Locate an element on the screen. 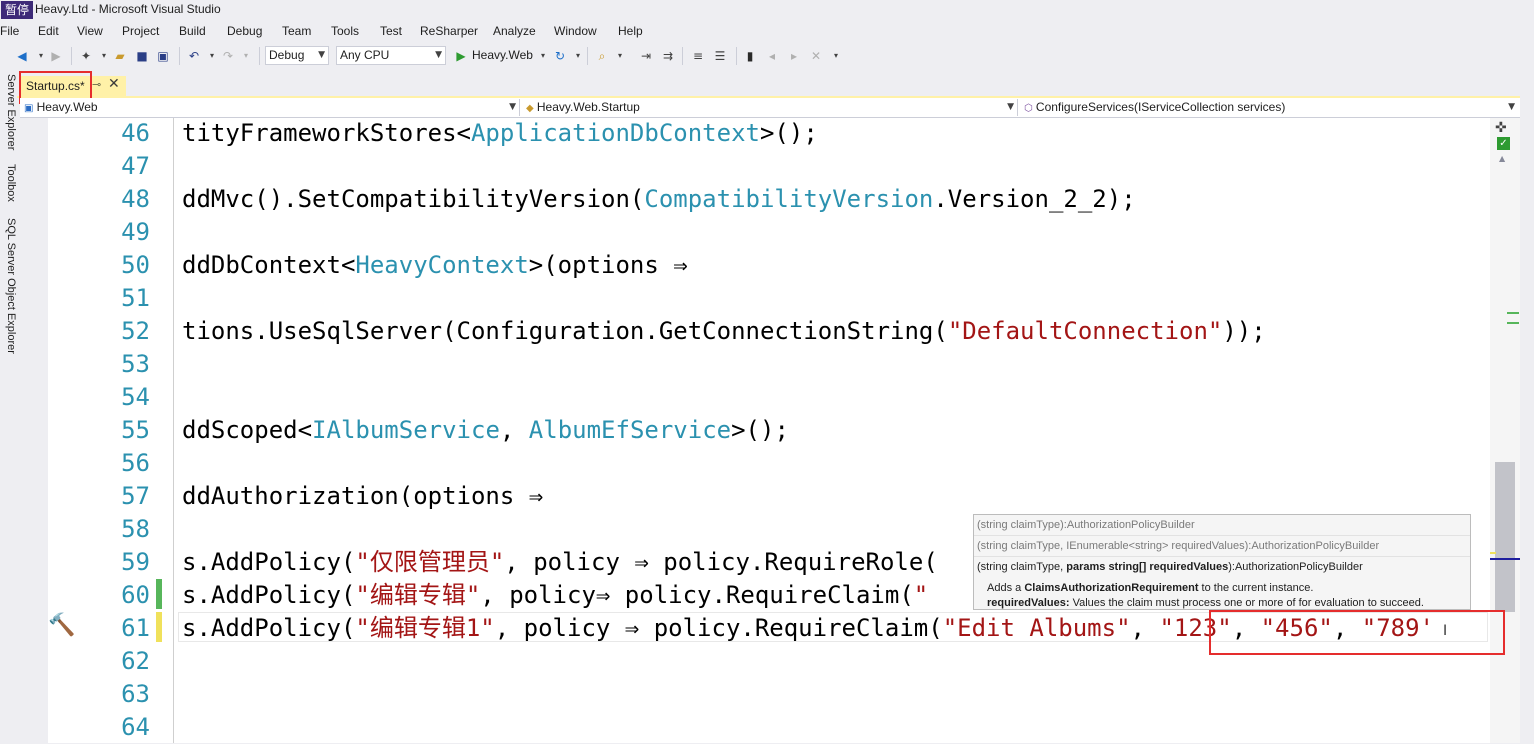 This screenshot has width=1534, height=744. code-line: ddDbContext<HeavyContext>(options ⇒ is located at coordinates (435, 265).